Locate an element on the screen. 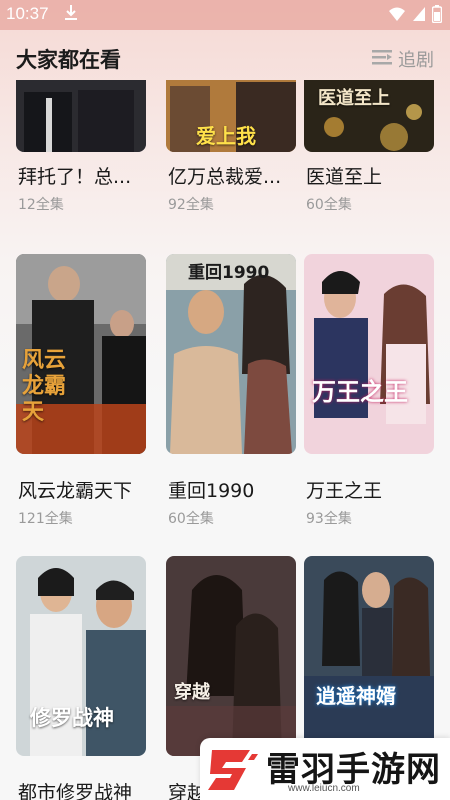 The height and width of the screenshot is (800, 450). drama-poster is located at coordinates (81, 116).